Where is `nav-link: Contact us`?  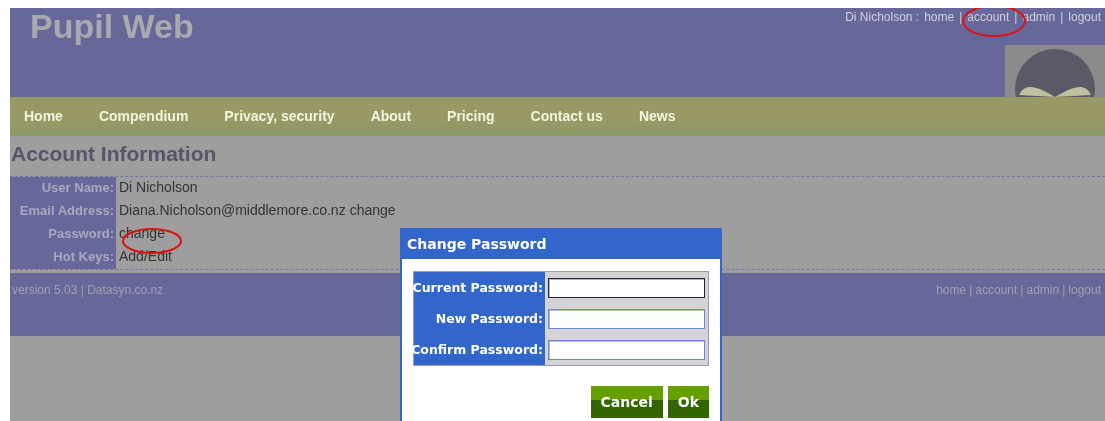 nav-link: Contact us is located at coordinates (566, 116).